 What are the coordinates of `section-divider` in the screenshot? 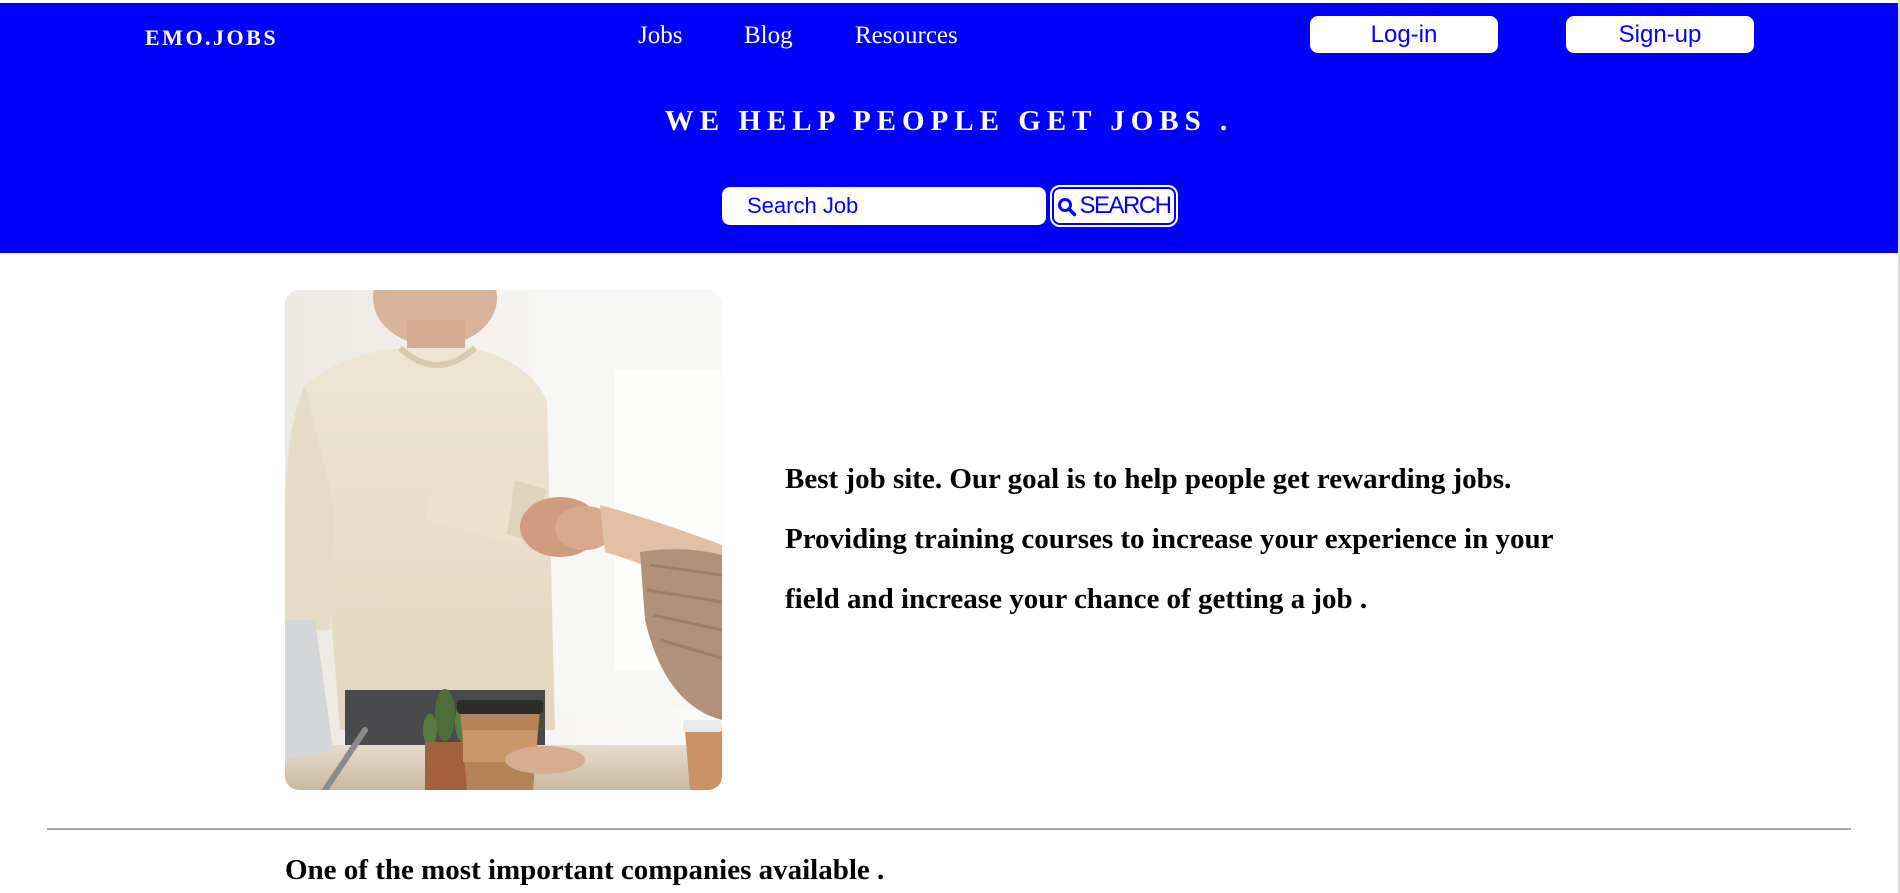 It's located at (949, 829).